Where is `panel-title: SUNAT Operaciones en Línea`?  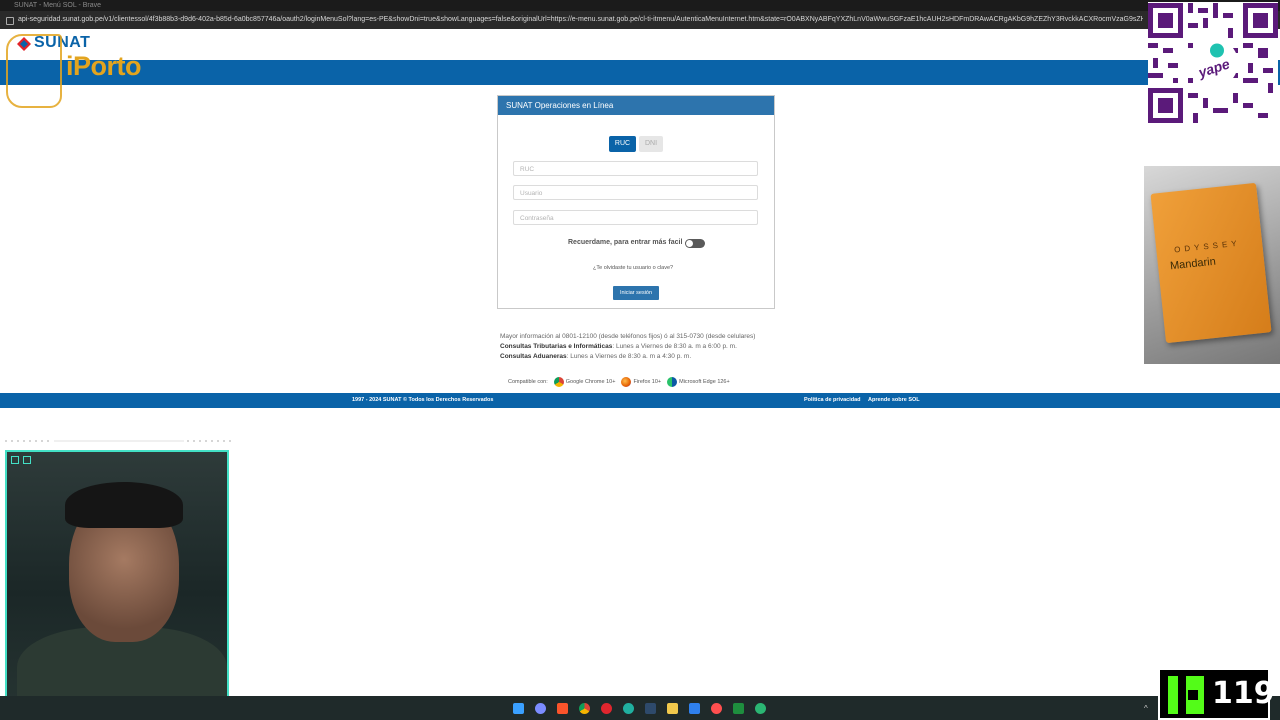
panel-title: SUNAT Operaciones en Línea is located at coordinates (560, 105).